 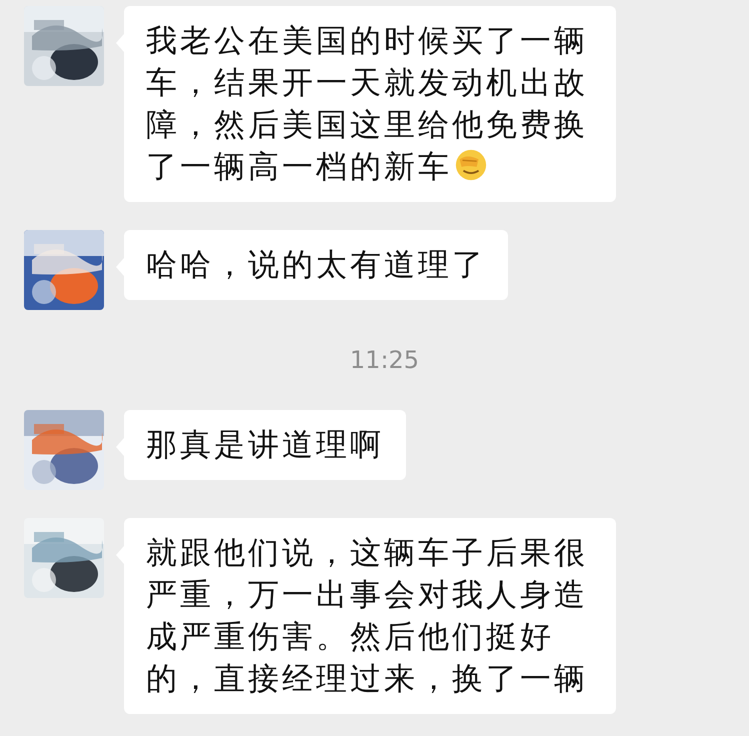 What do you see at coordinates (316, 265) in the screenshot?
I see `message-text: 哈哈，说的太有道理了` at bounding box center [316, 265].